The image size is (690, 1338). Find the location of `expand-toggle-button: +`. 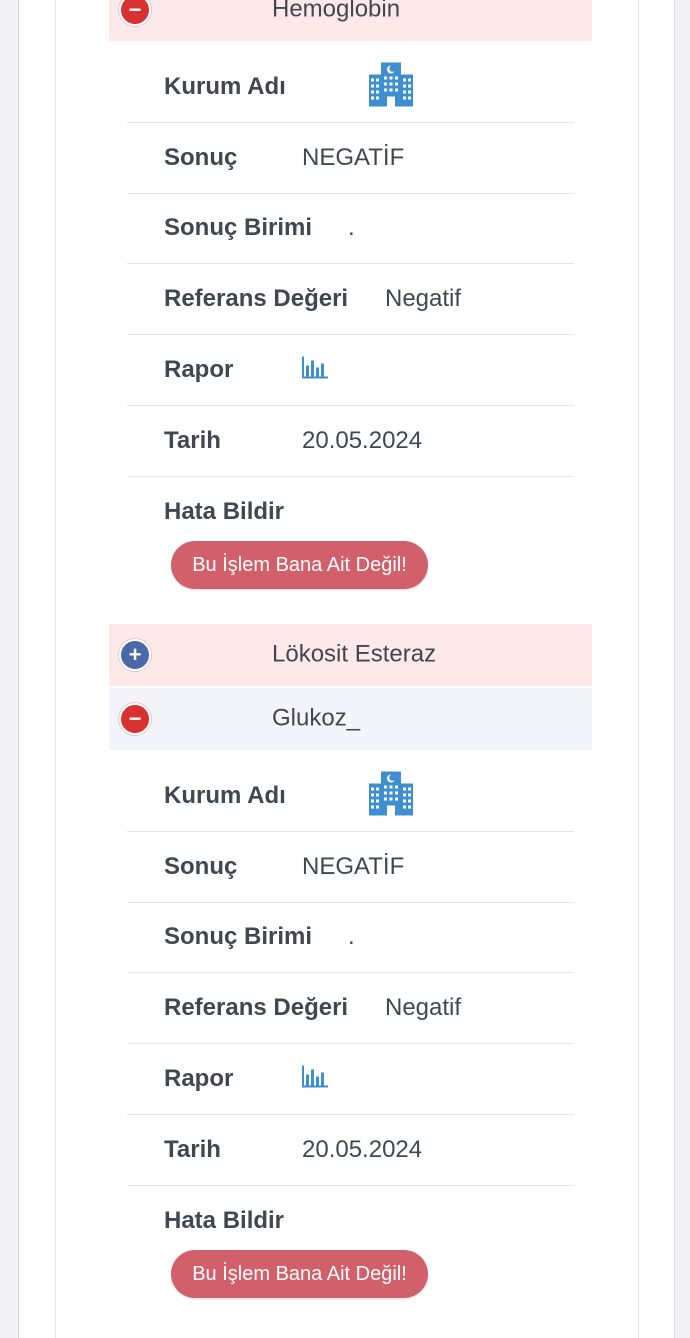

expand-toggle-button: + is located at coordinates (135, 655).